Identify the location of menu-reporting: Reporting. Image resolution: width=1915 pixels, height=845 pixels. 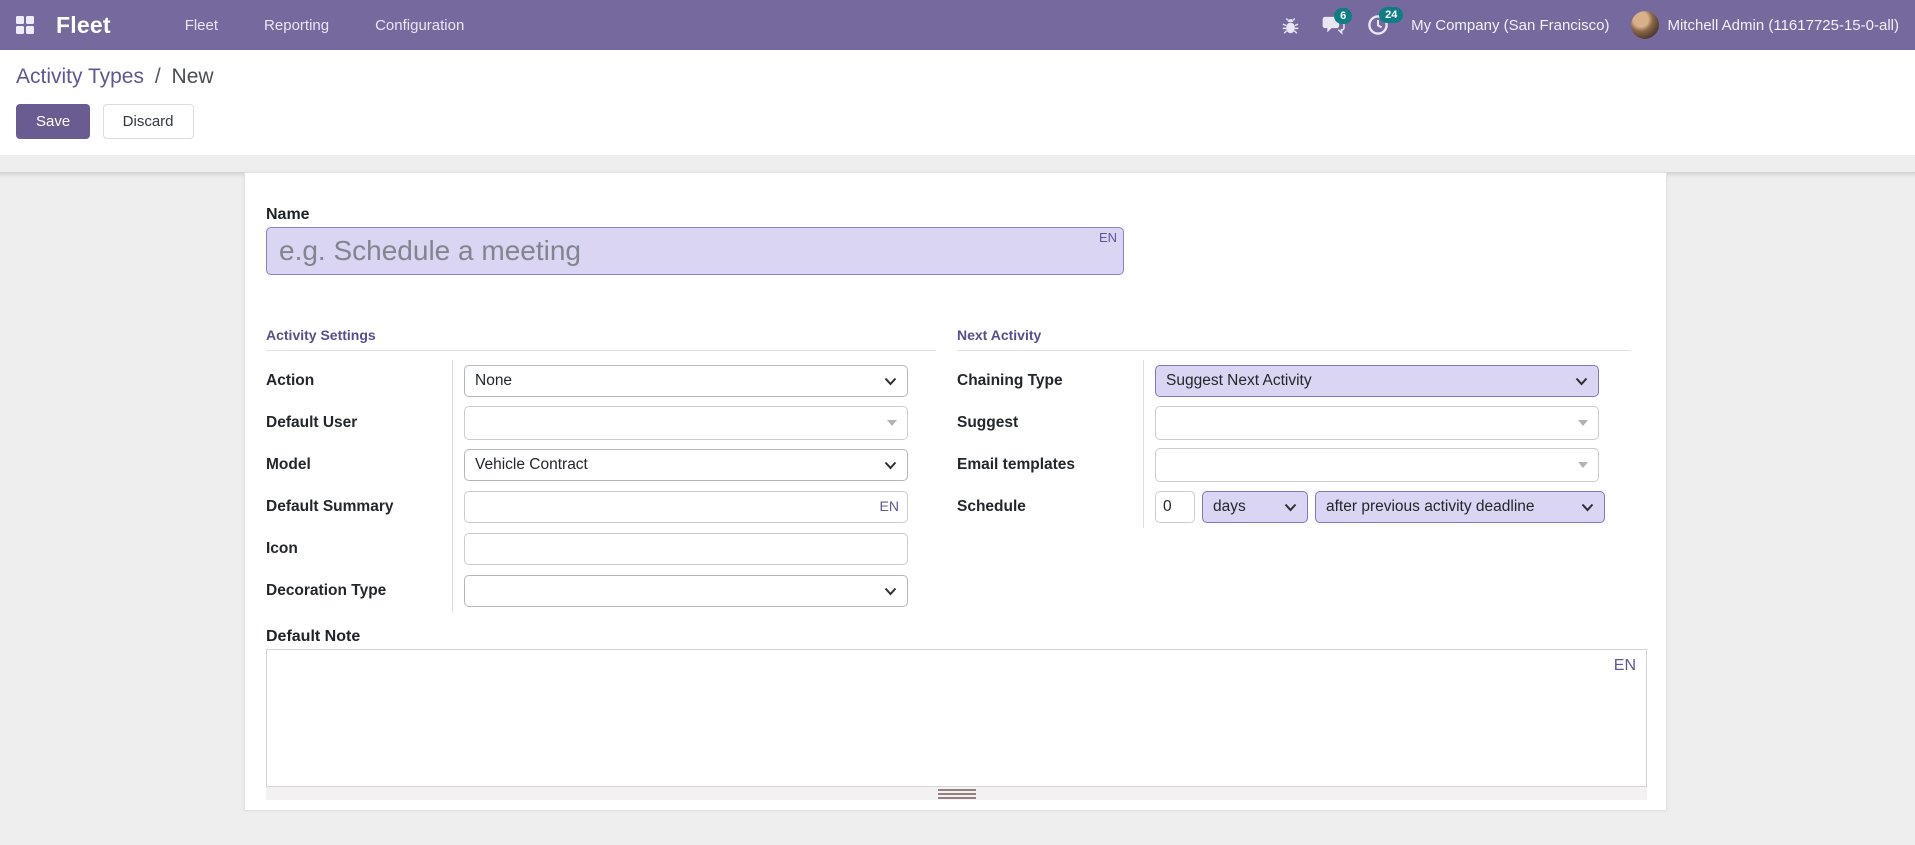
(296, 25).